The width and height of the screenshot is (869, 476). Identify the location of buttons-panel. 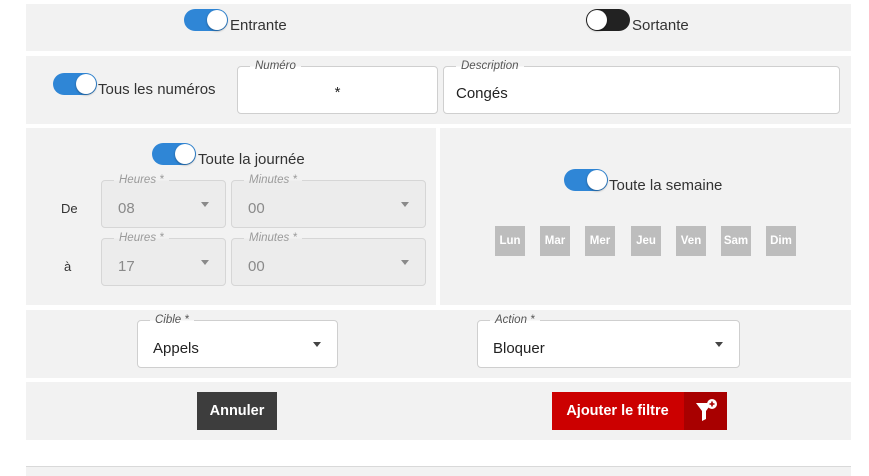
(438, 411).